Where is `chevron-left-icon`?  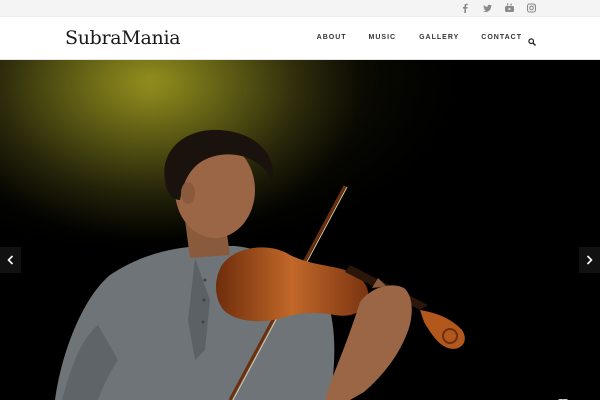
chevron-left-icon is located at coordinates (10, 260).